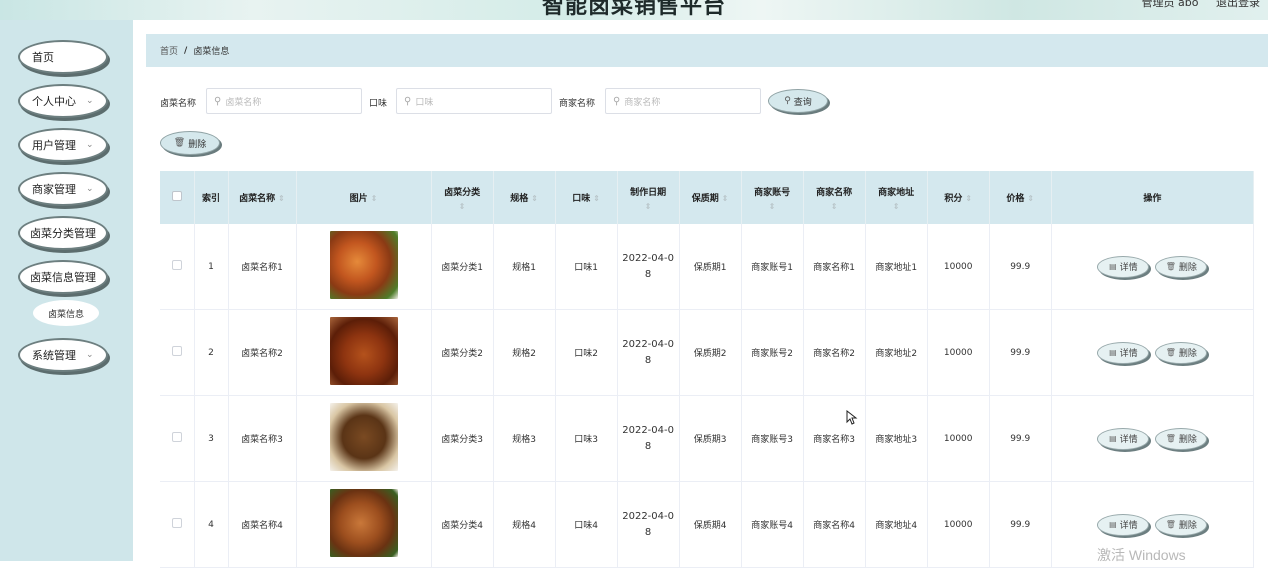  I want to click on col-merchant-account: 商家账号 ⇕, so click(772, 197).